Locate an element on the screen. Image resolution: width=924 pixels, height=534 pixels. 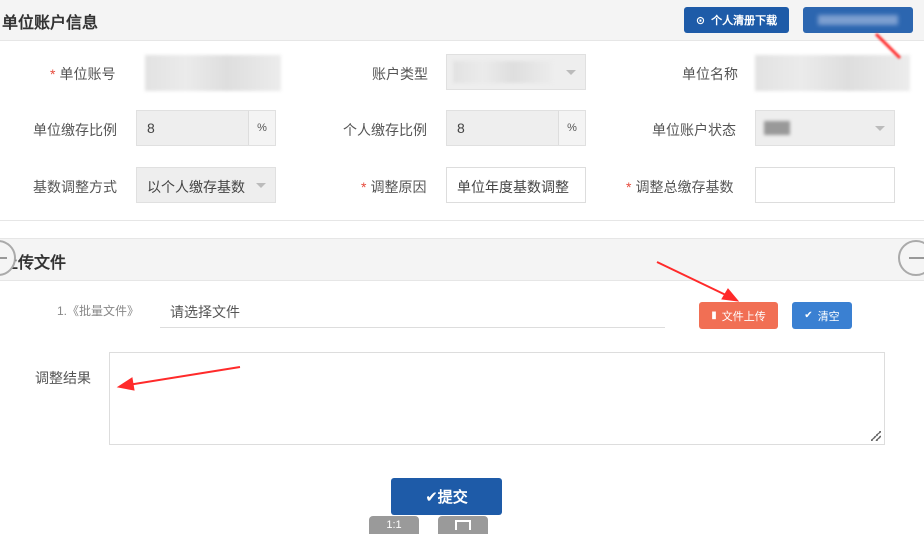
file-icon: ▮ is located at coordinates (714, 315).